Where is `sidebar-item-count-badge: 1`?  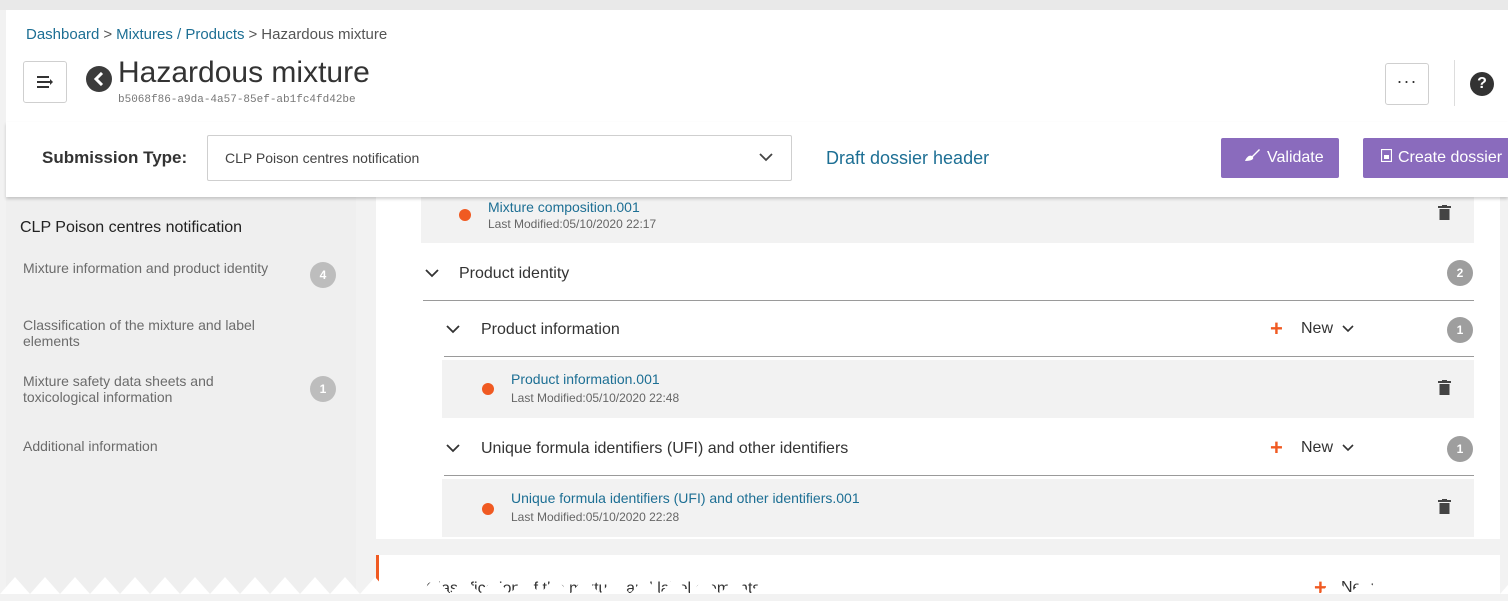
sidebar-item-count-badge: 1 is located at coordinates (323, 389).